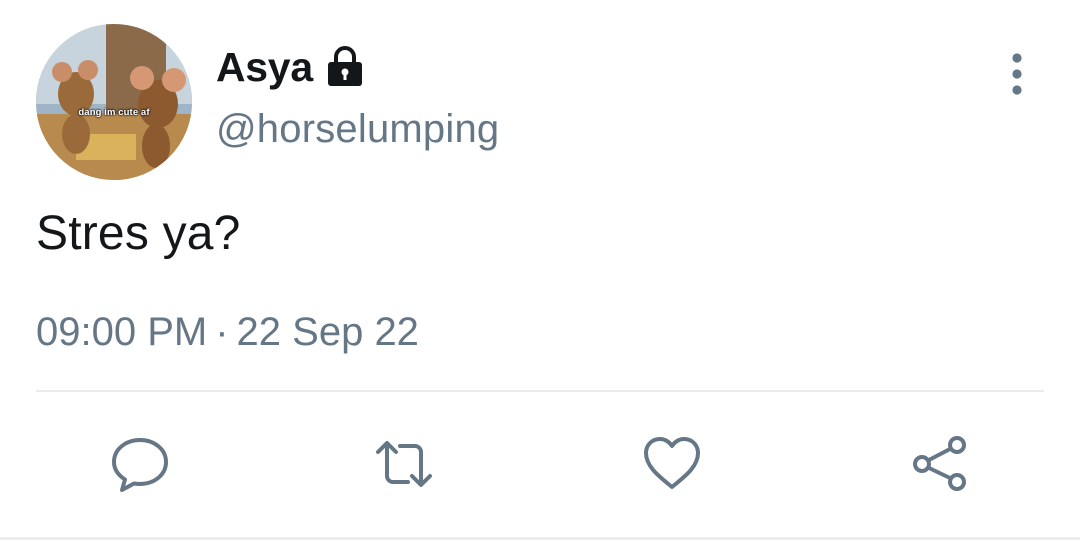 The width and height of the screenshot is (1080, 555). What do you see at coordinates (138, 233) in the screenshot?
I see `tweet-text: Stres ya?` at bounding box center [138, 233].